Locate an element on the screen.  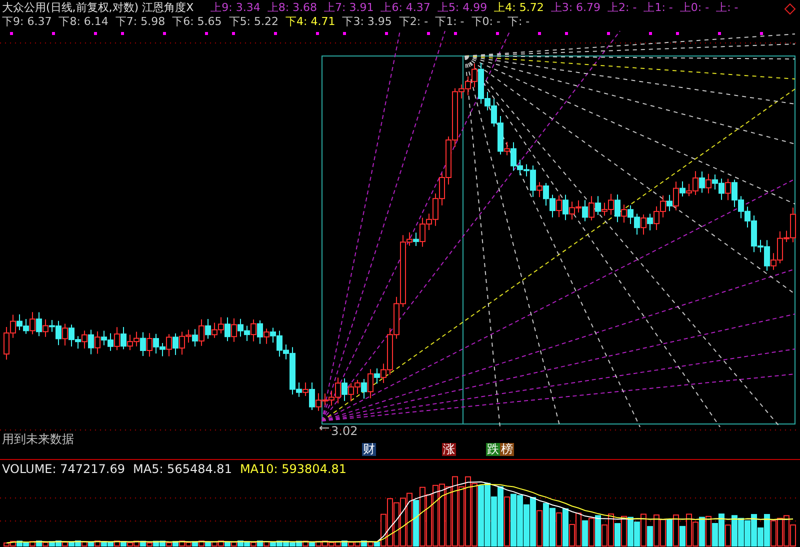
left-arrow-icon is located at coordinates (324, 428).